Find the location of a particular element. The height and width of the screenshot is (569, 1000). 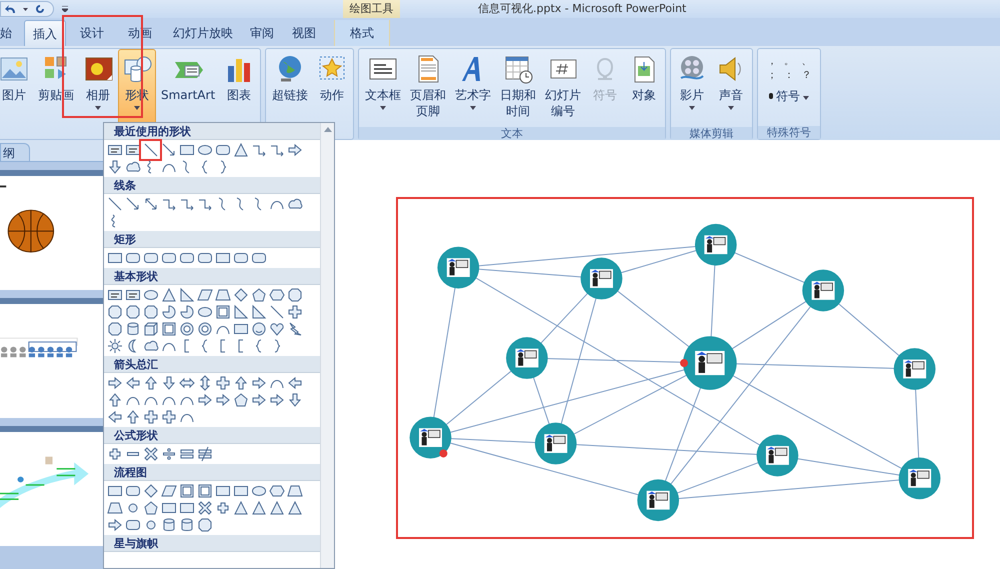

group-label: 媒体剪辑 is located at coordinates (711, 133).